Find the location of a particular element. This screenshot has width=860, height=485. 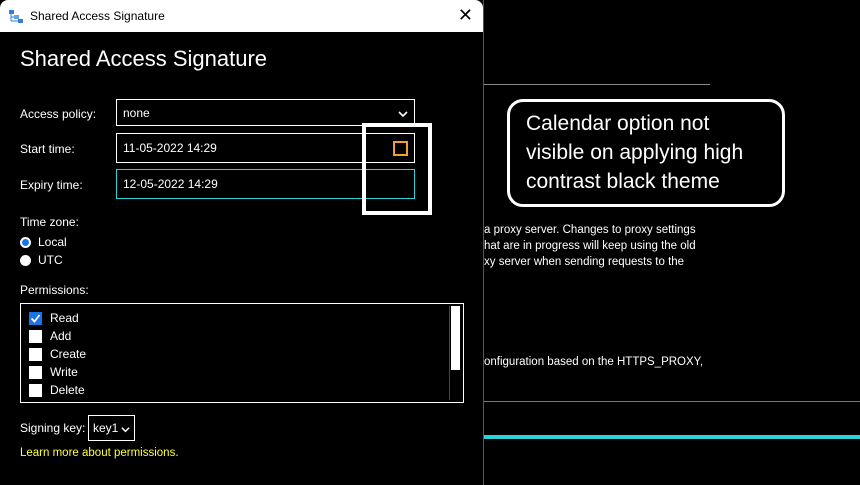

radio-unselected-icon is located at coordinates (25, 260).